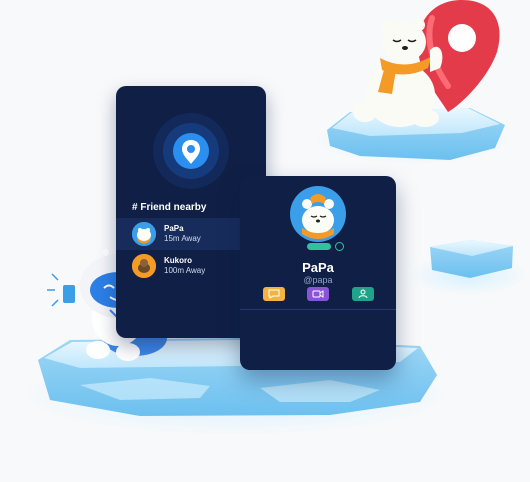 The image size is (530, 482). What do you see at coordinates (182, 238) in the screenshot?
I see `friend-distance: 15m Away` at bounding box center [182, 238].